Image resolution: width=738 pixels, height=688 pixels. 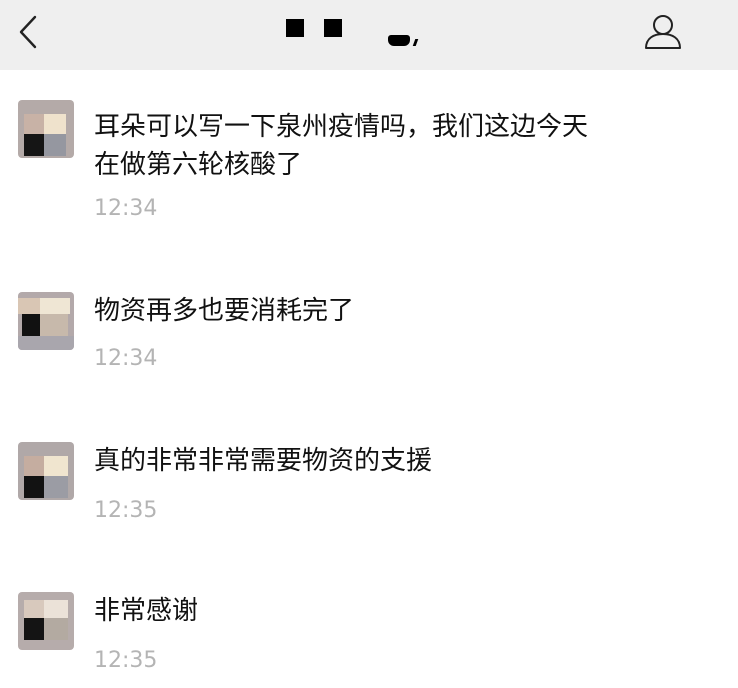 I want to click on chat-header, so click(x=369, y=35).